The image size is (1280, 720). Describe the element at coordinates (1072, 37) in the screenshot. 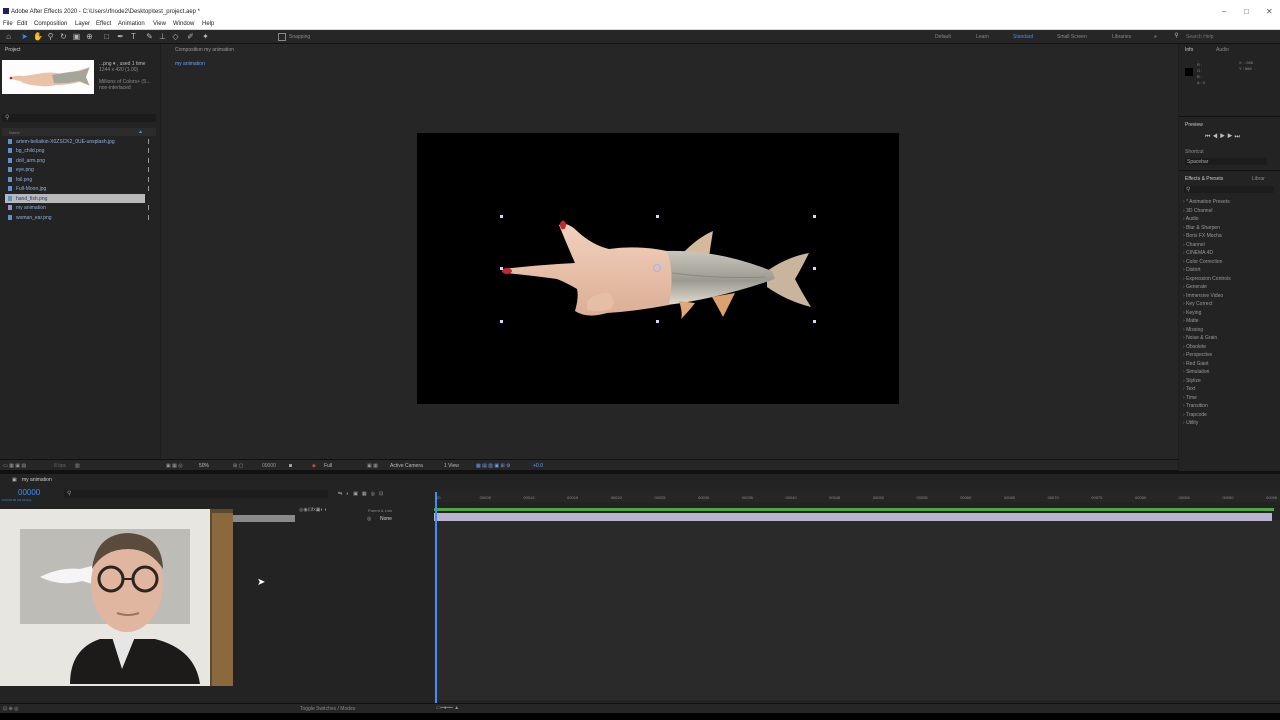

I see `workspace-small-screen: Small Screen` at that location.